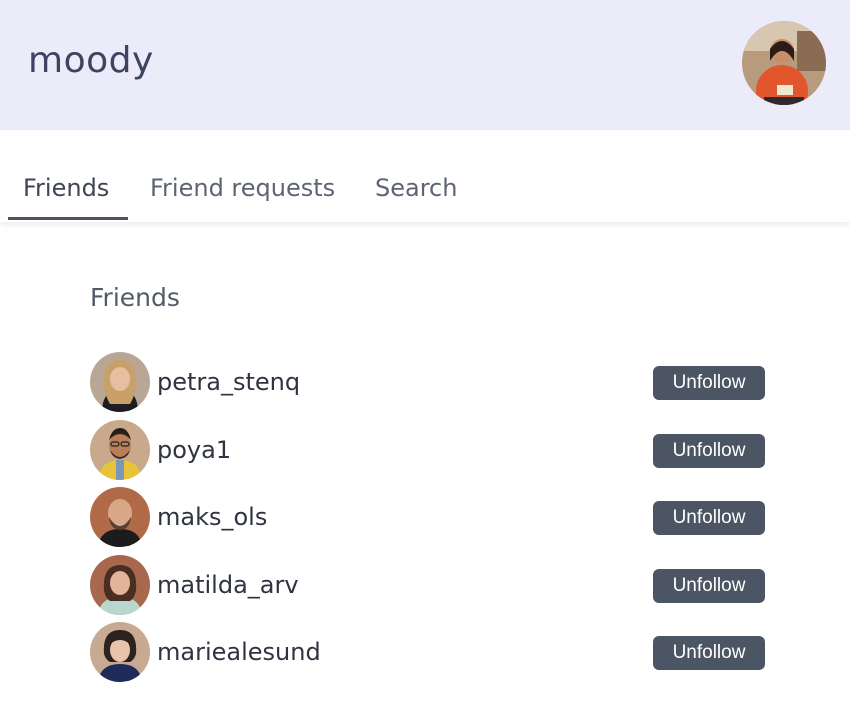  What do you see at coordinates (68, 218) in the screenshot?
I see `active-tab-indicator` at bounding box center [68, 218].